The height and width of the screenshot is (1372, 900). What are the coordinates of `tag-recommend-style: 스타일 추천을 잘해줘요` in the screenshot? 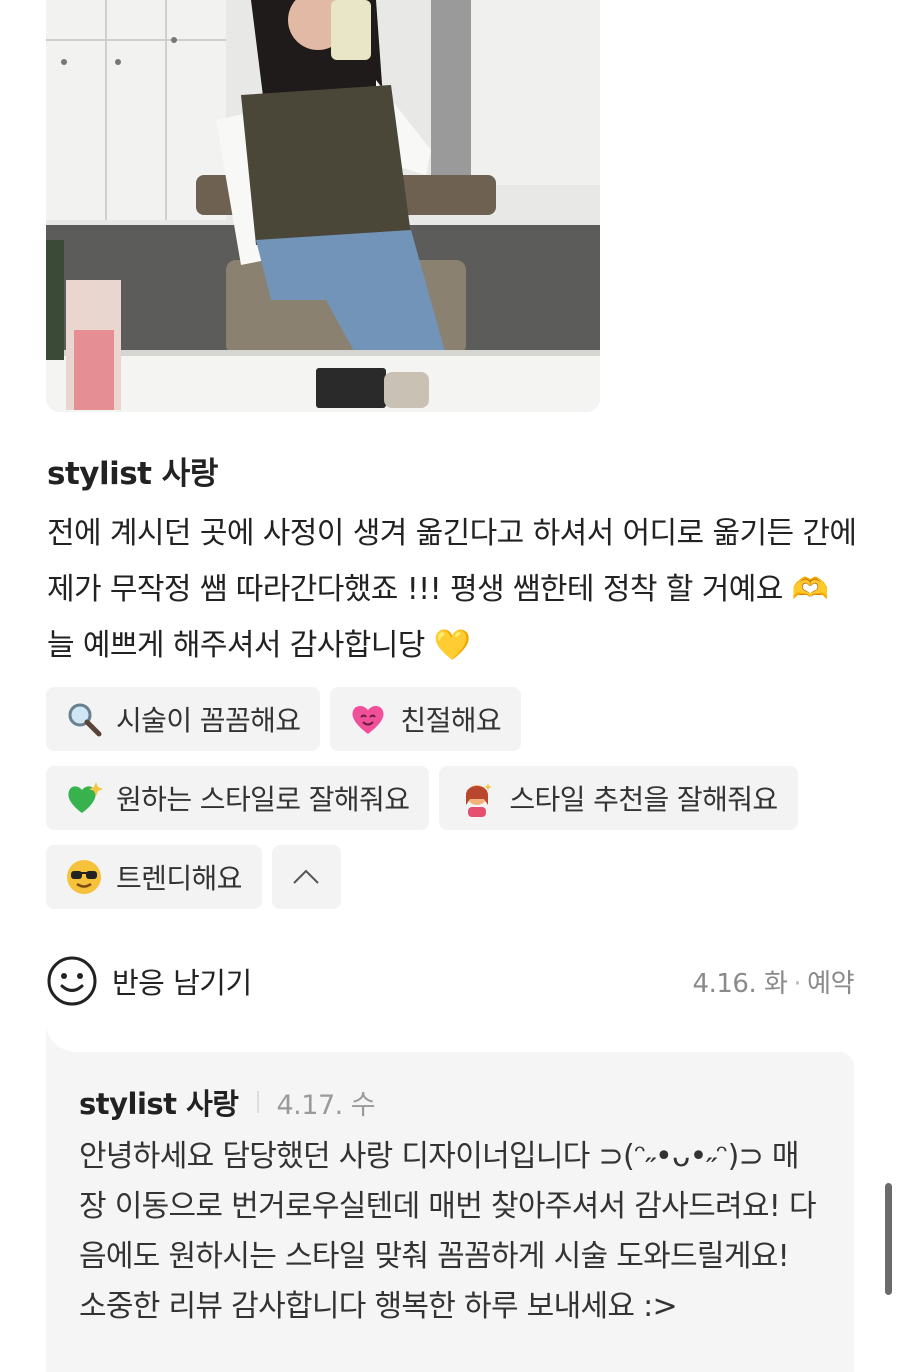 It's located at (618, 798).